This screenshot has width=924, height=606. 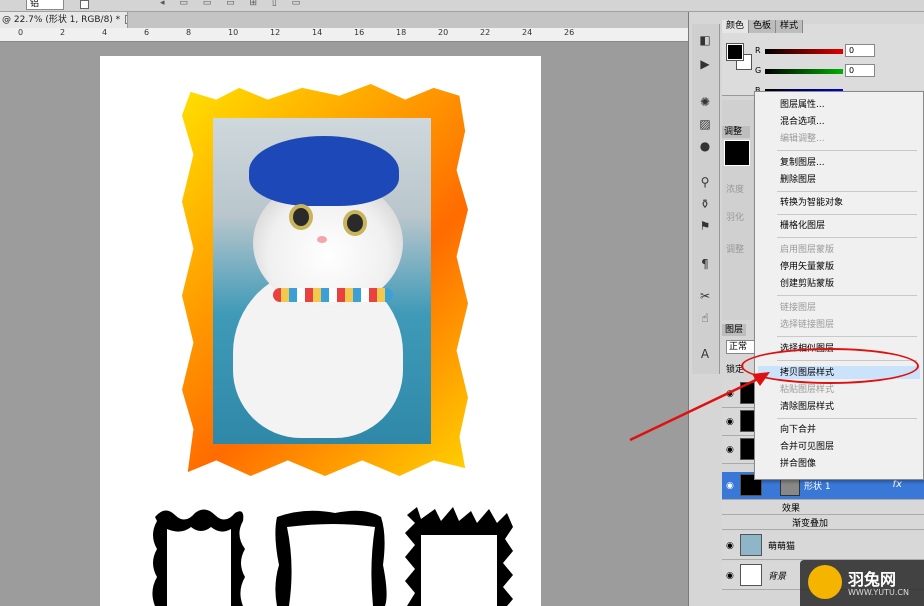 What do you see at coordinates (233, 4) in the screenshot?
I see `align-buttons: ◂ ▭ ▭ ▭ ⊞ ▯ ▭` at bounding box center [233, 4].